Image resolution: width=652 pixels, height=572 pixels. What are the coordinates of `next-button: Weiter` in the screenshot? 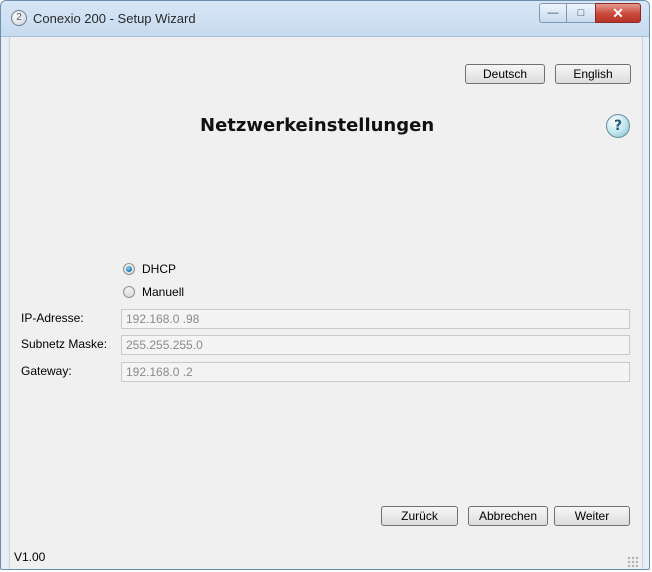 It's located at (592, 516).